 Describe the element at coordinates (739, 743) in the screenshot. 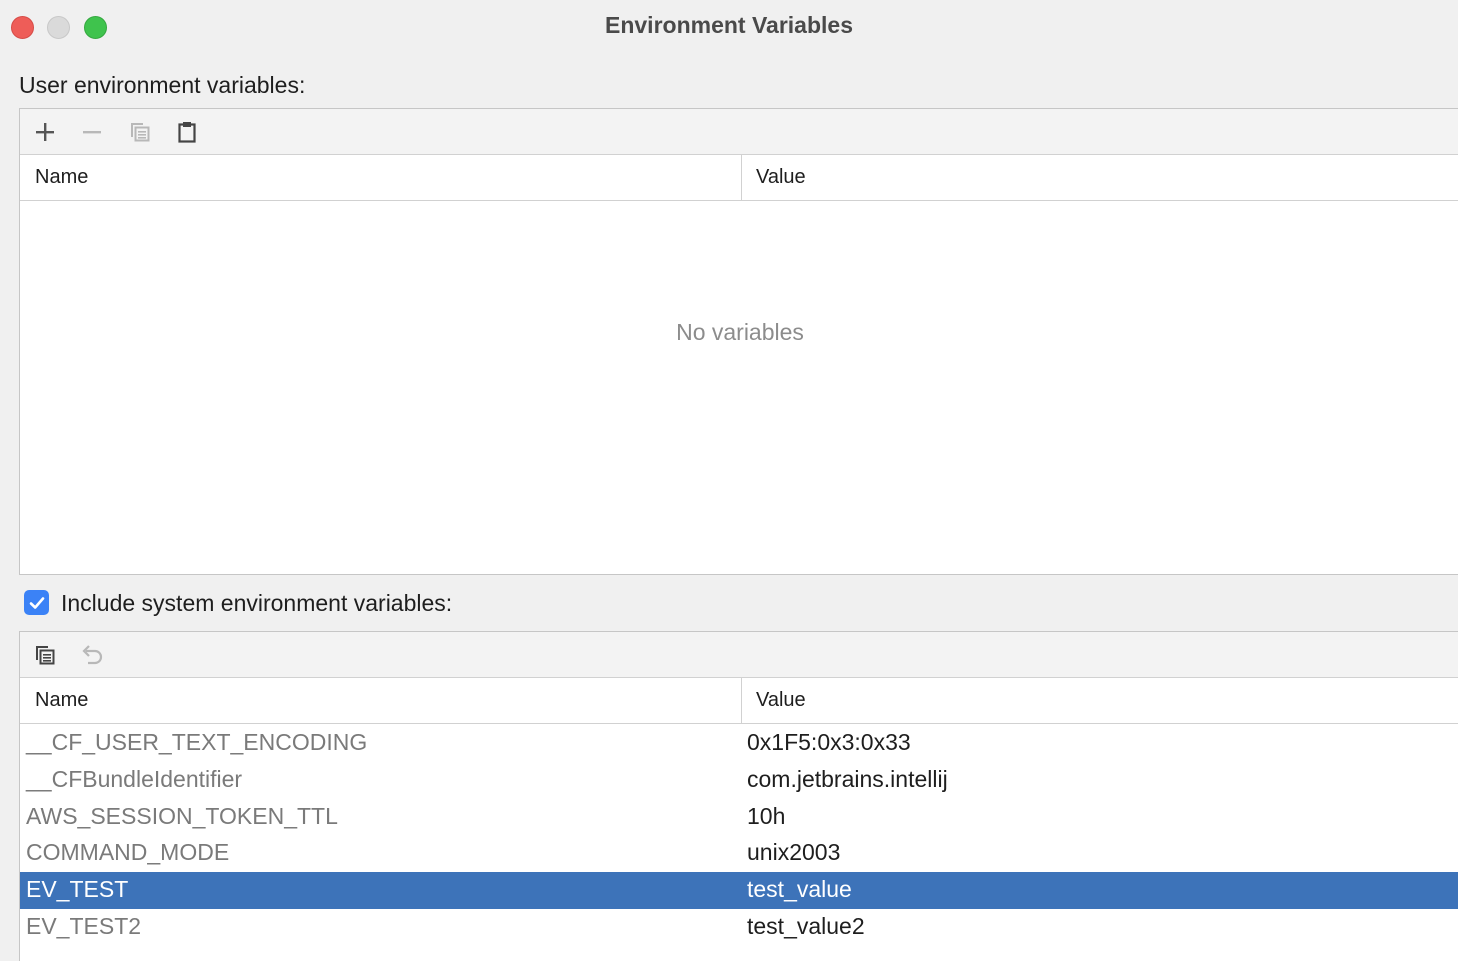

I see `table-row: __CF_USER_TEXT_ENCODING 0x1F5:0x3:0x33` at that location.